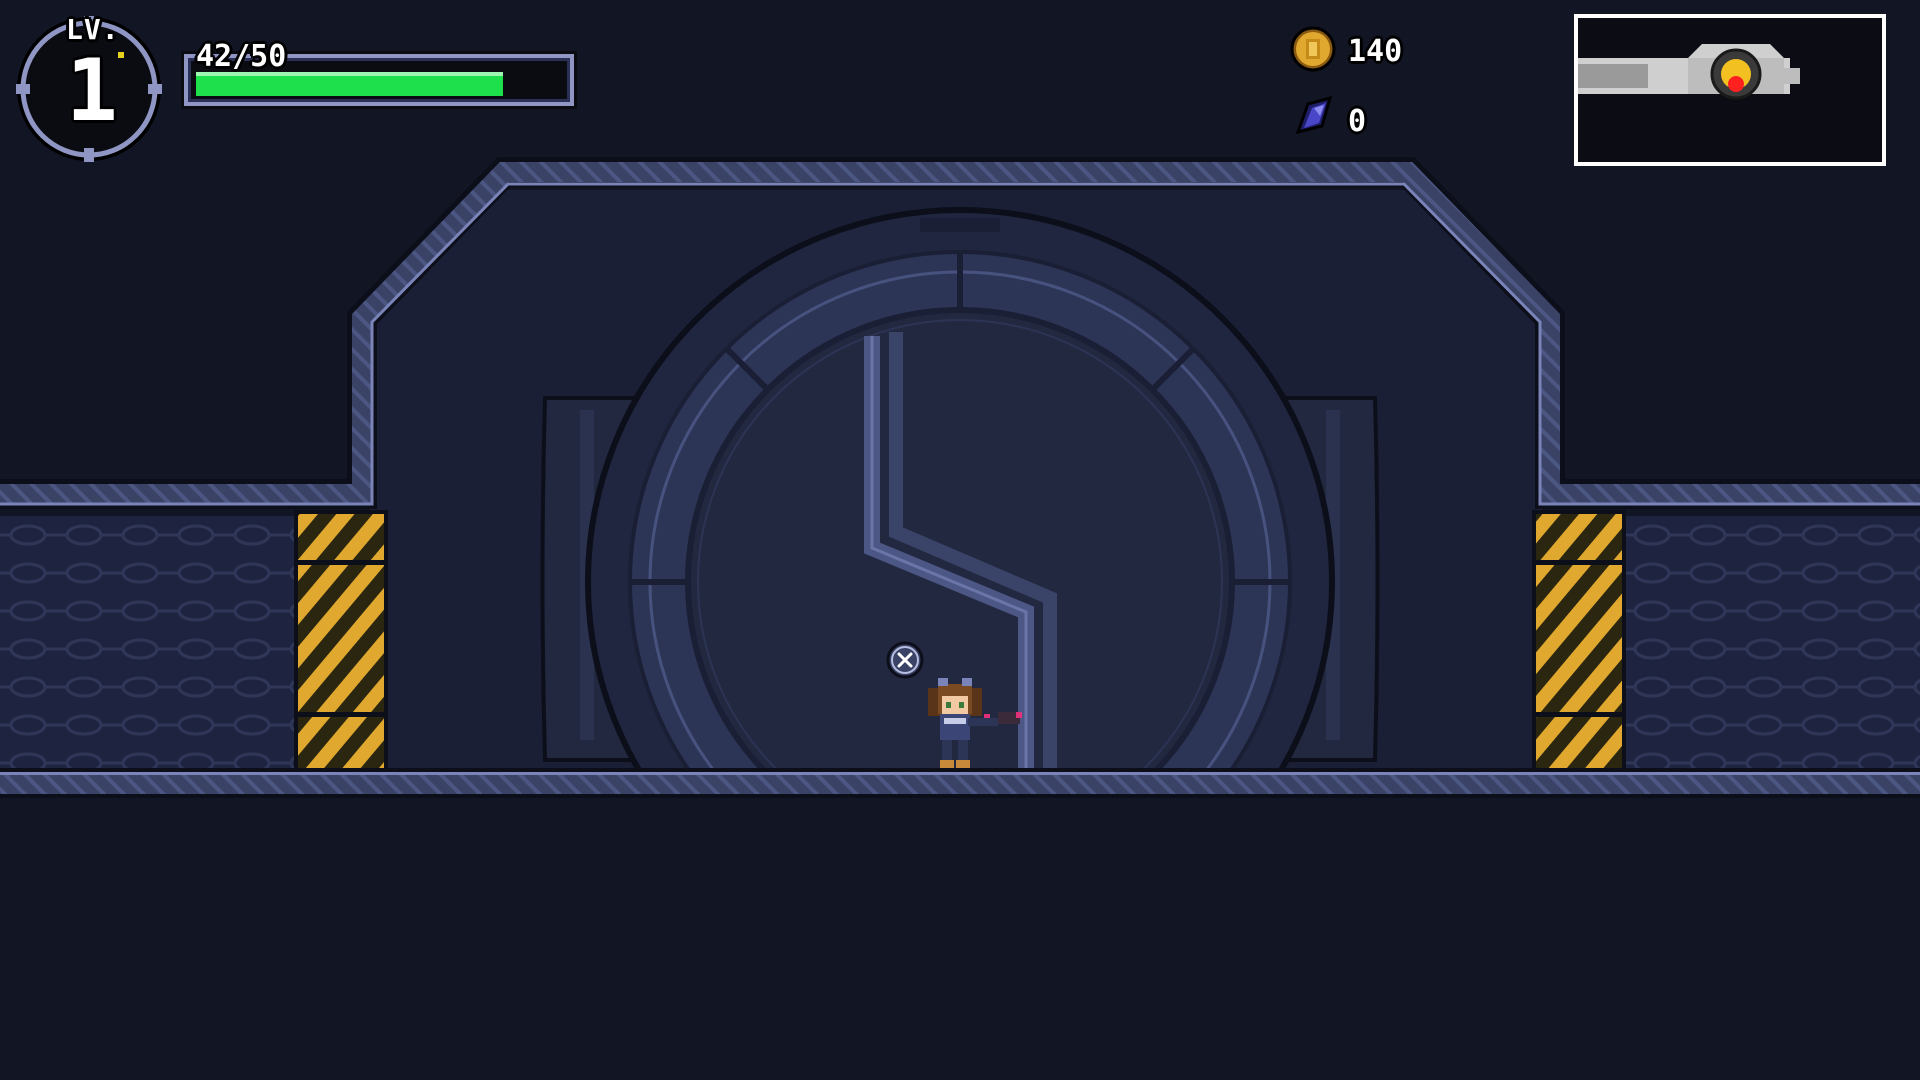 Image resolution: width=1920 pixels, height=1080 pixels. Describe the element at coordinates (92, 91) in the screenshot. I see `level-number: 1` at that location.